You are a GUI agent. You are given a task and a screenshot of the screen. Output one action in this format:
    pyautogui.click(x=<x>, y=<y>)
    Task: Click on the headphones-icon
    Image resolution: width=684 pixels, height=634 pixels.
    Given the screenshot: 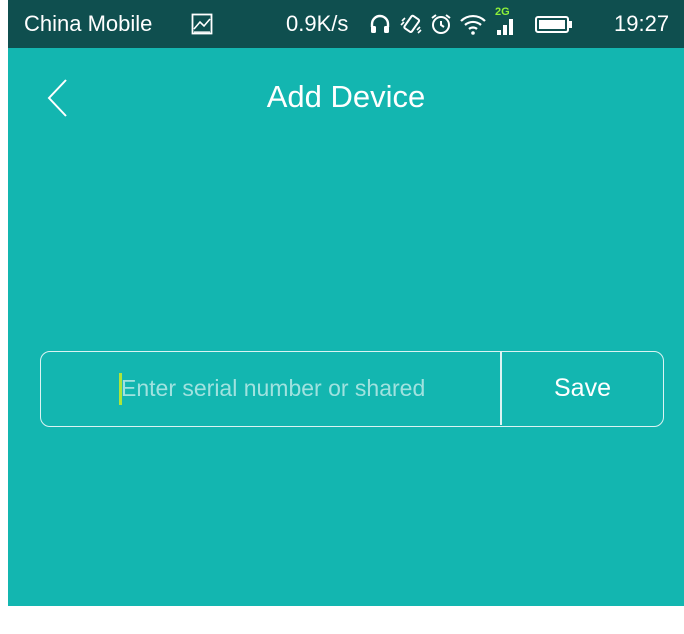 What is the action you would take?
    pyautogui.click(x=380, y=23)
    